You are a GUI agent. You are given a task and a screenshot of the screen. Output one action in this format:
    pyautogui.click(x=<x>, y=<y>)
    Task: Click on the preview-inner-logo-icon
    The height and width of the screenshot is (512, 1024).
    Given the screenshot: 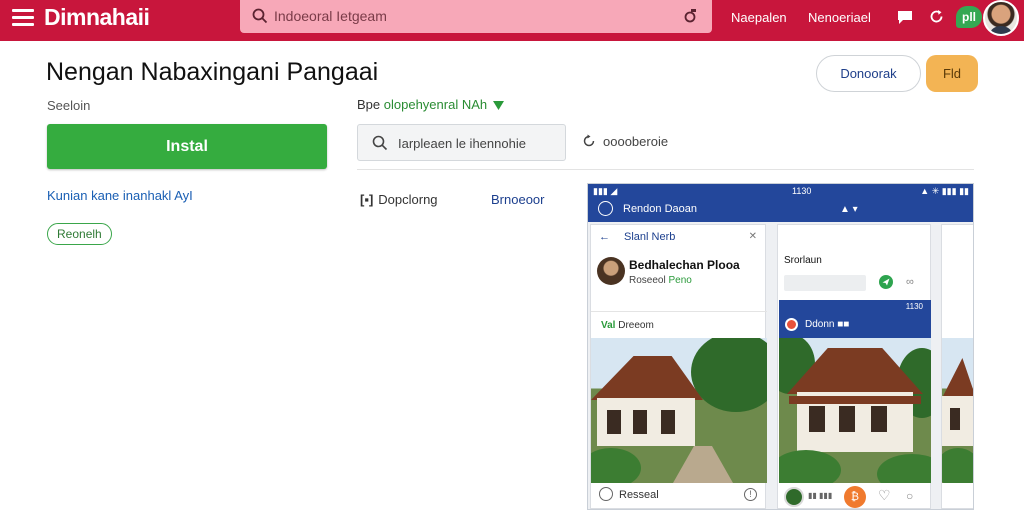 What is the action you would take?
    pyautogui.click(x=791, y=324)
    